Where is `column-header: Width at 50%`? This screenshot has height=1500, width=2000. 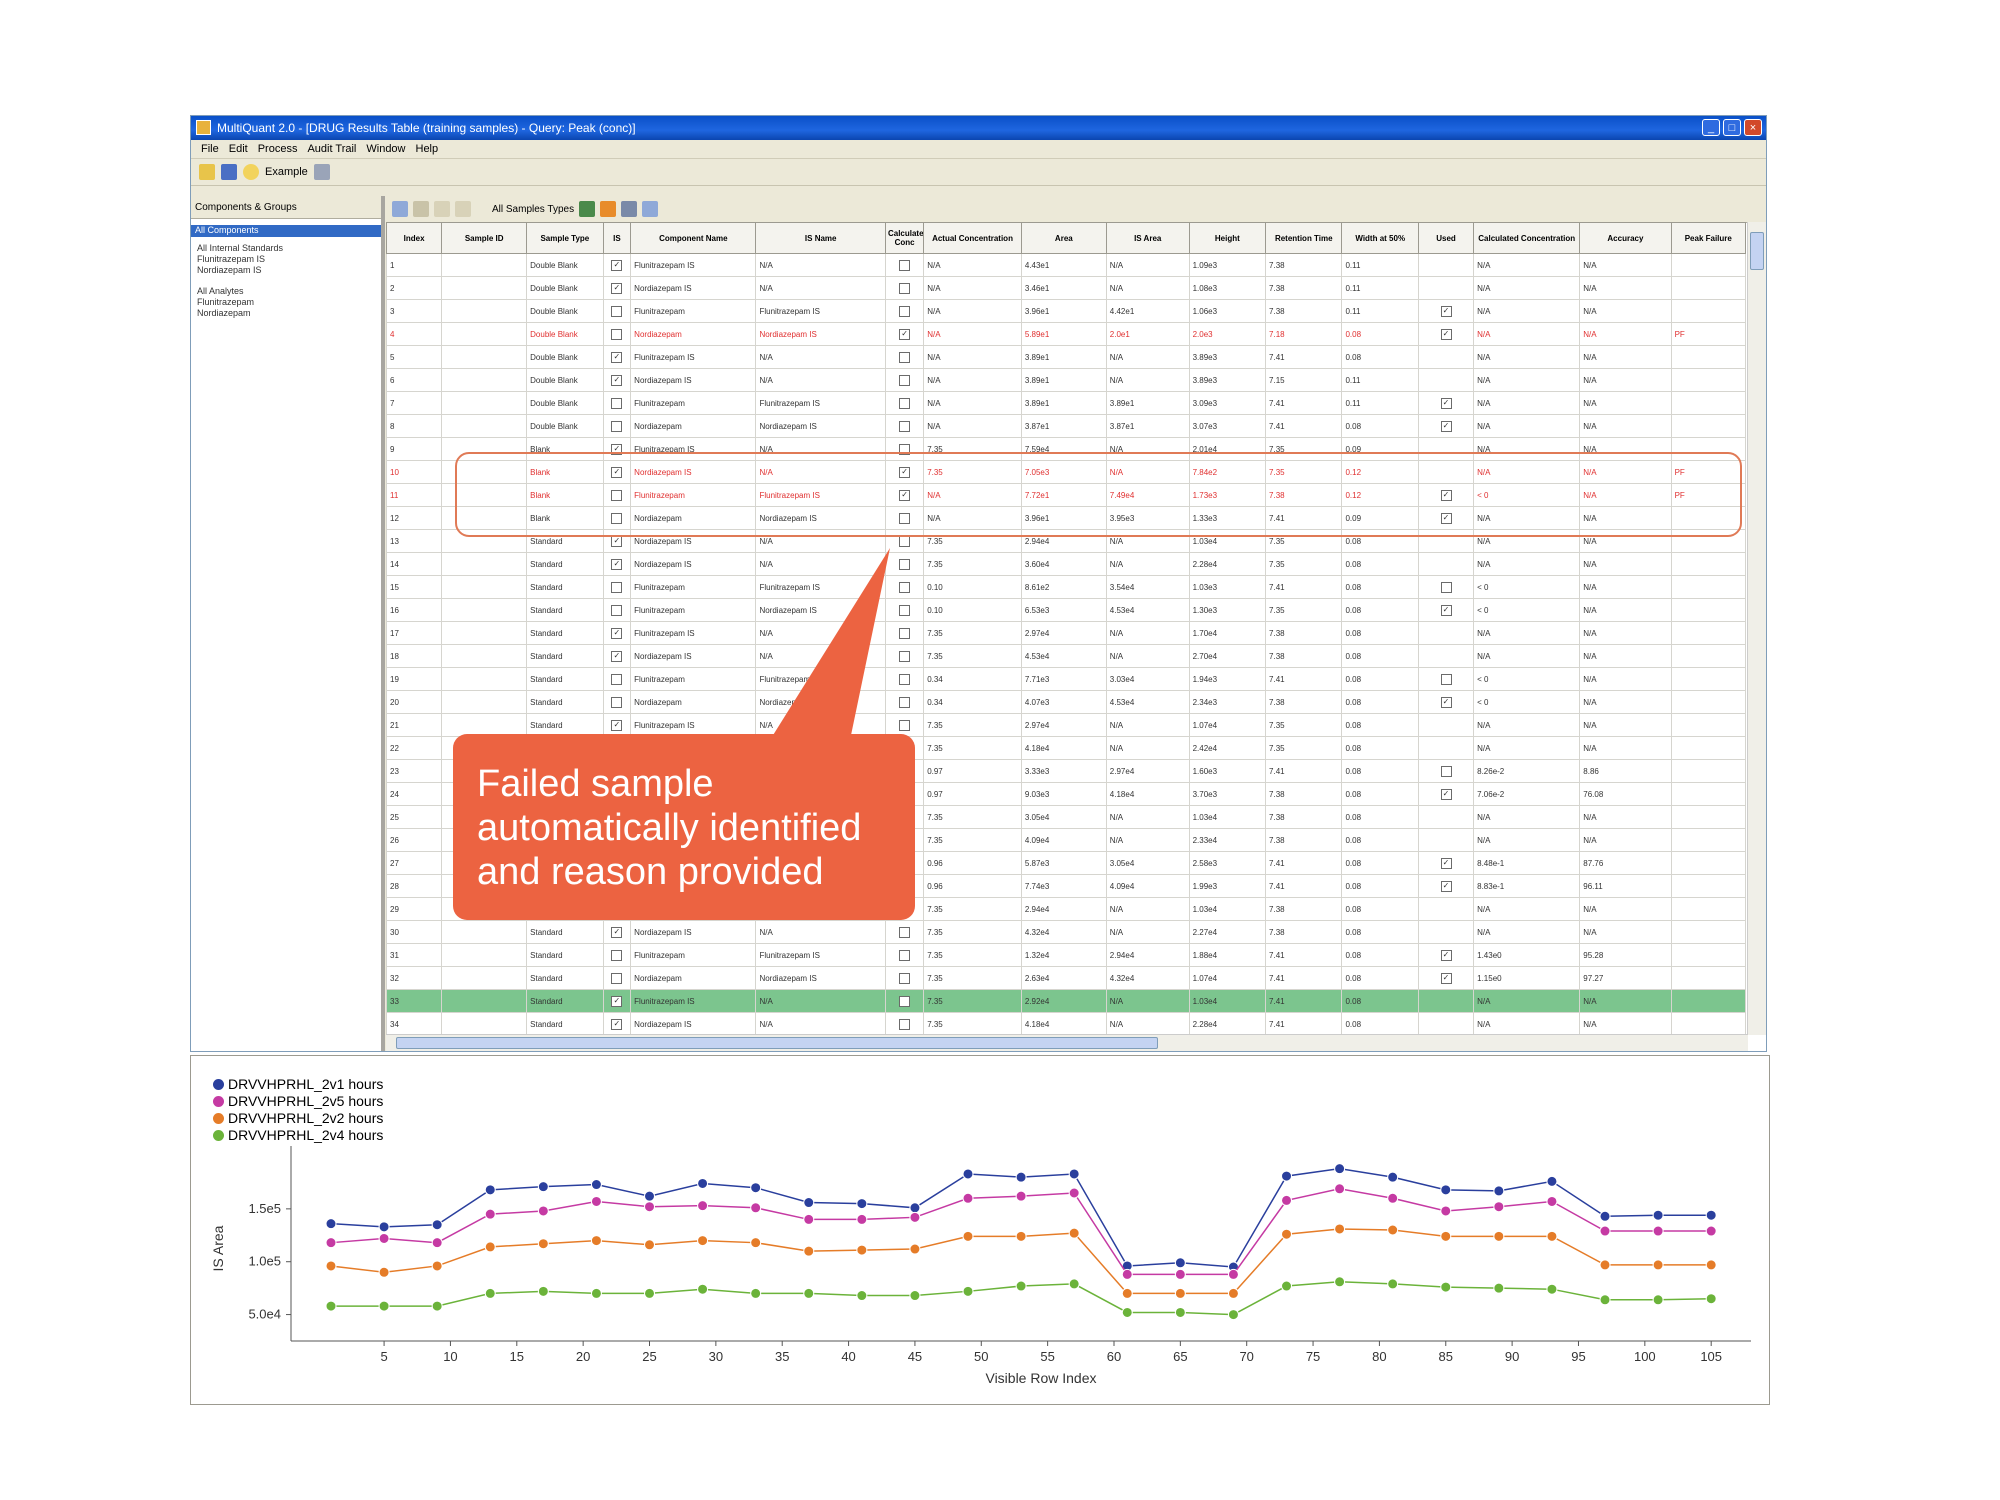
column-header: Width at 50% is located at coordinates (1380, 238).